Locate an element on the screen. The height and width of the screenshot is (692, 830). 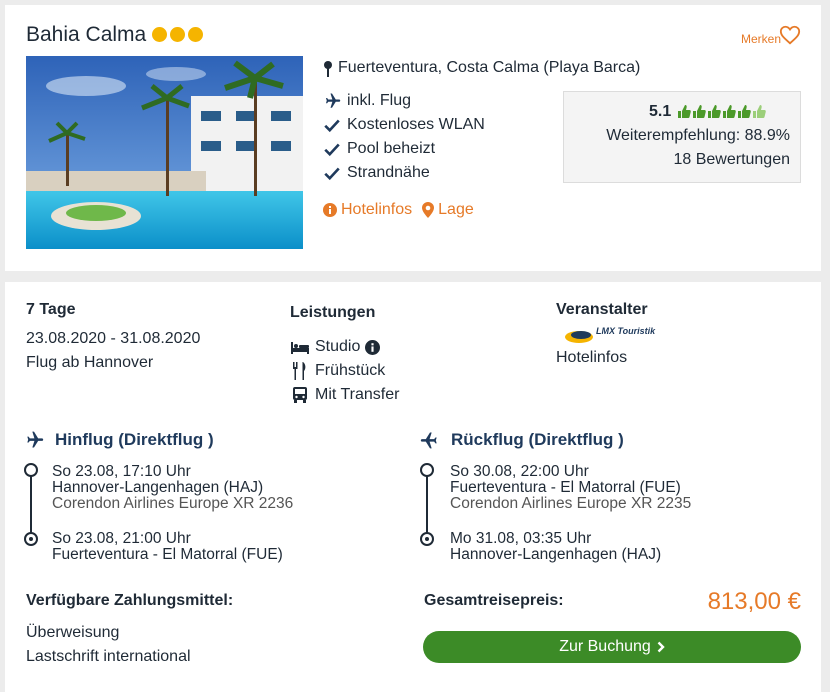
return-dep-time: So 30.08, 22:00 Uhr is located at coordinates (519, 471).